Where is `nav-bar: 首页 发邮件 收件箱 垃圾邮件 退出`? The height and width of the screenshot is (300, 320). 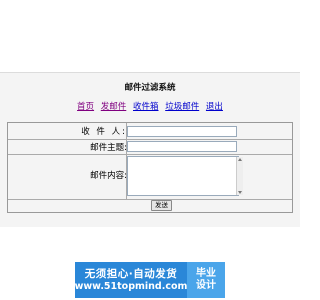
nav-bar: 首页 发邮件 收件箱 垃圾邮件 退出 is located at coordinates (150, 106).